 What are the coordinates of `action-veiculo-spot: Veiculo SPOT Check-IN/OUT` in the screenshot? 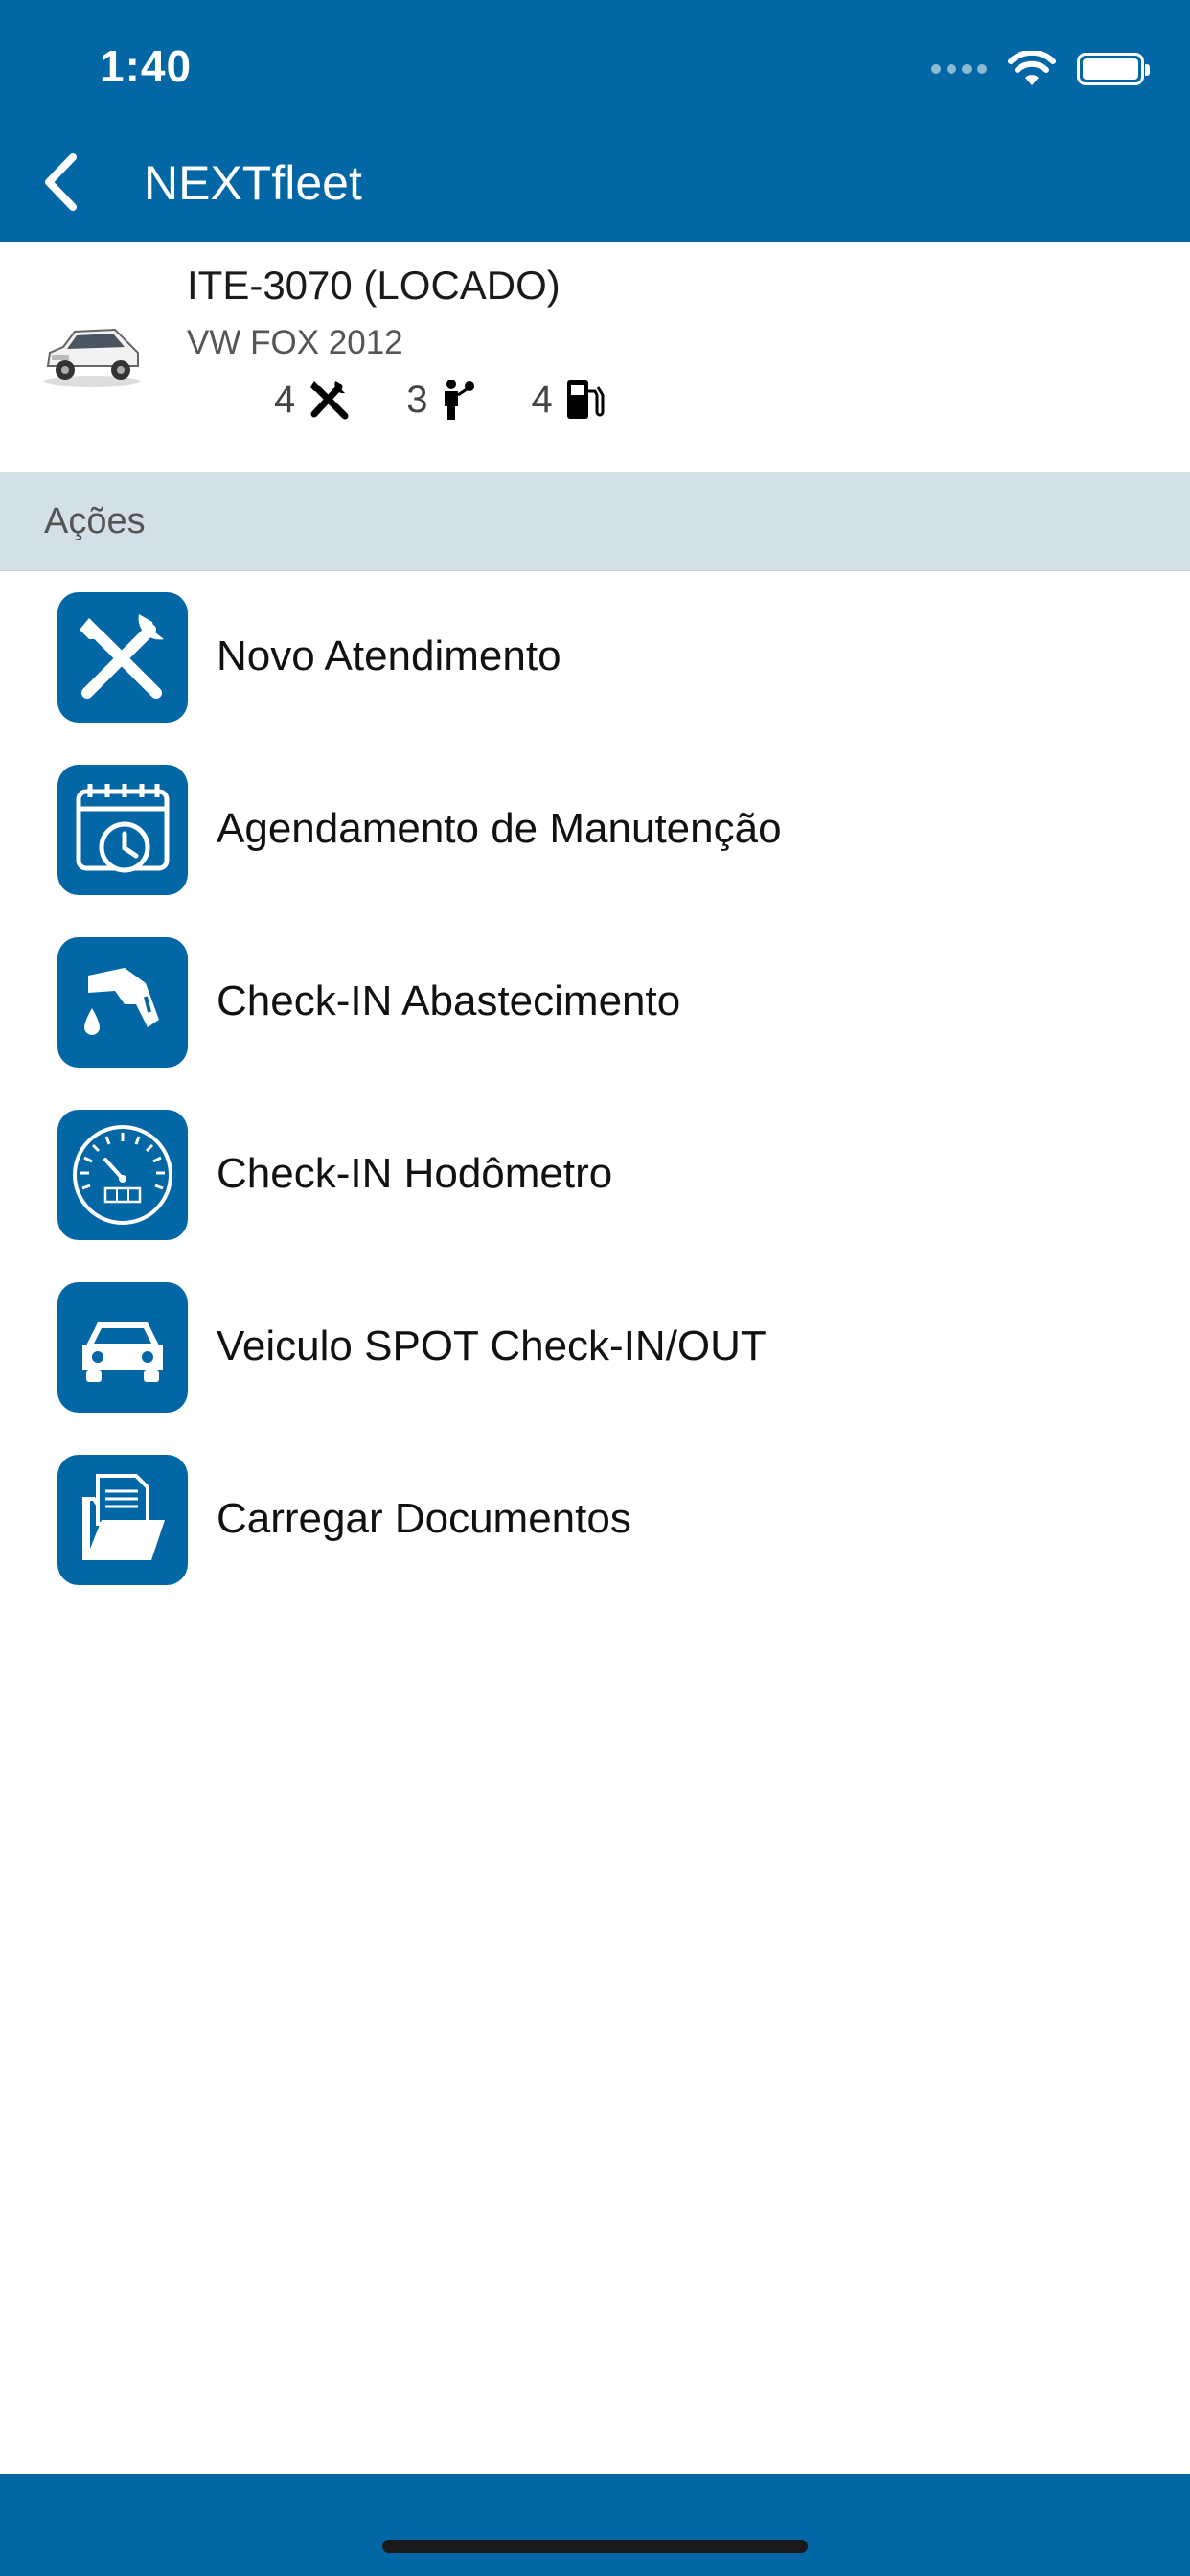 It's located at (595, 1347).